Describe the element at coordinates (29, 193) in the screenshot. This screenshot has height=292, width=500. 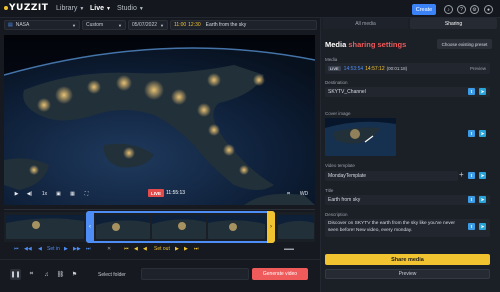
I see `volume-icon: ◀)` at that location.